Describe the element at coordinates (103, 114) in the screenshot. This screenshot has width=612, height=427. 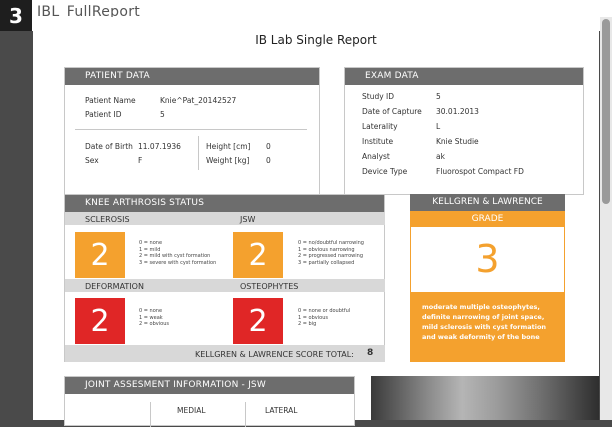
I see `patient-id-label: Patient ID` at that location.